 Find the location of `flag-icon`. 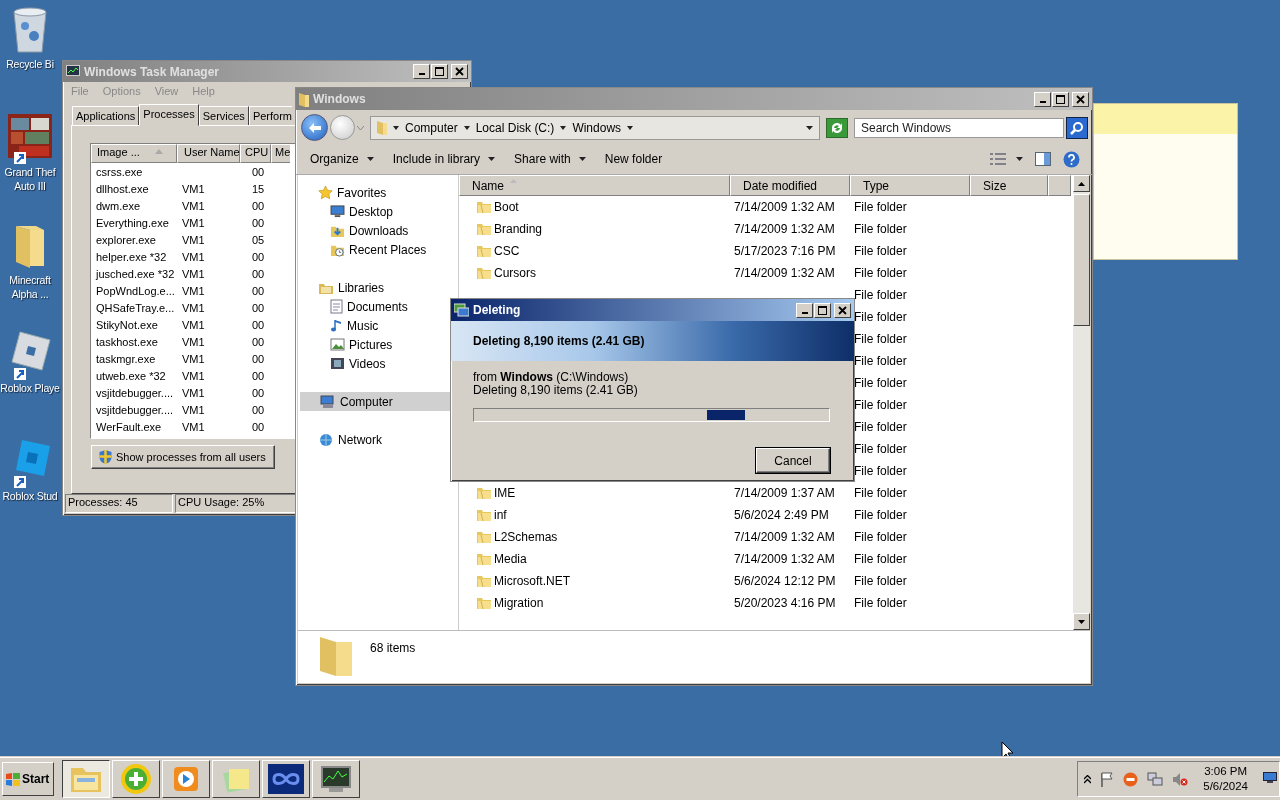

flag-icon is located at coordinates (1107, 779).